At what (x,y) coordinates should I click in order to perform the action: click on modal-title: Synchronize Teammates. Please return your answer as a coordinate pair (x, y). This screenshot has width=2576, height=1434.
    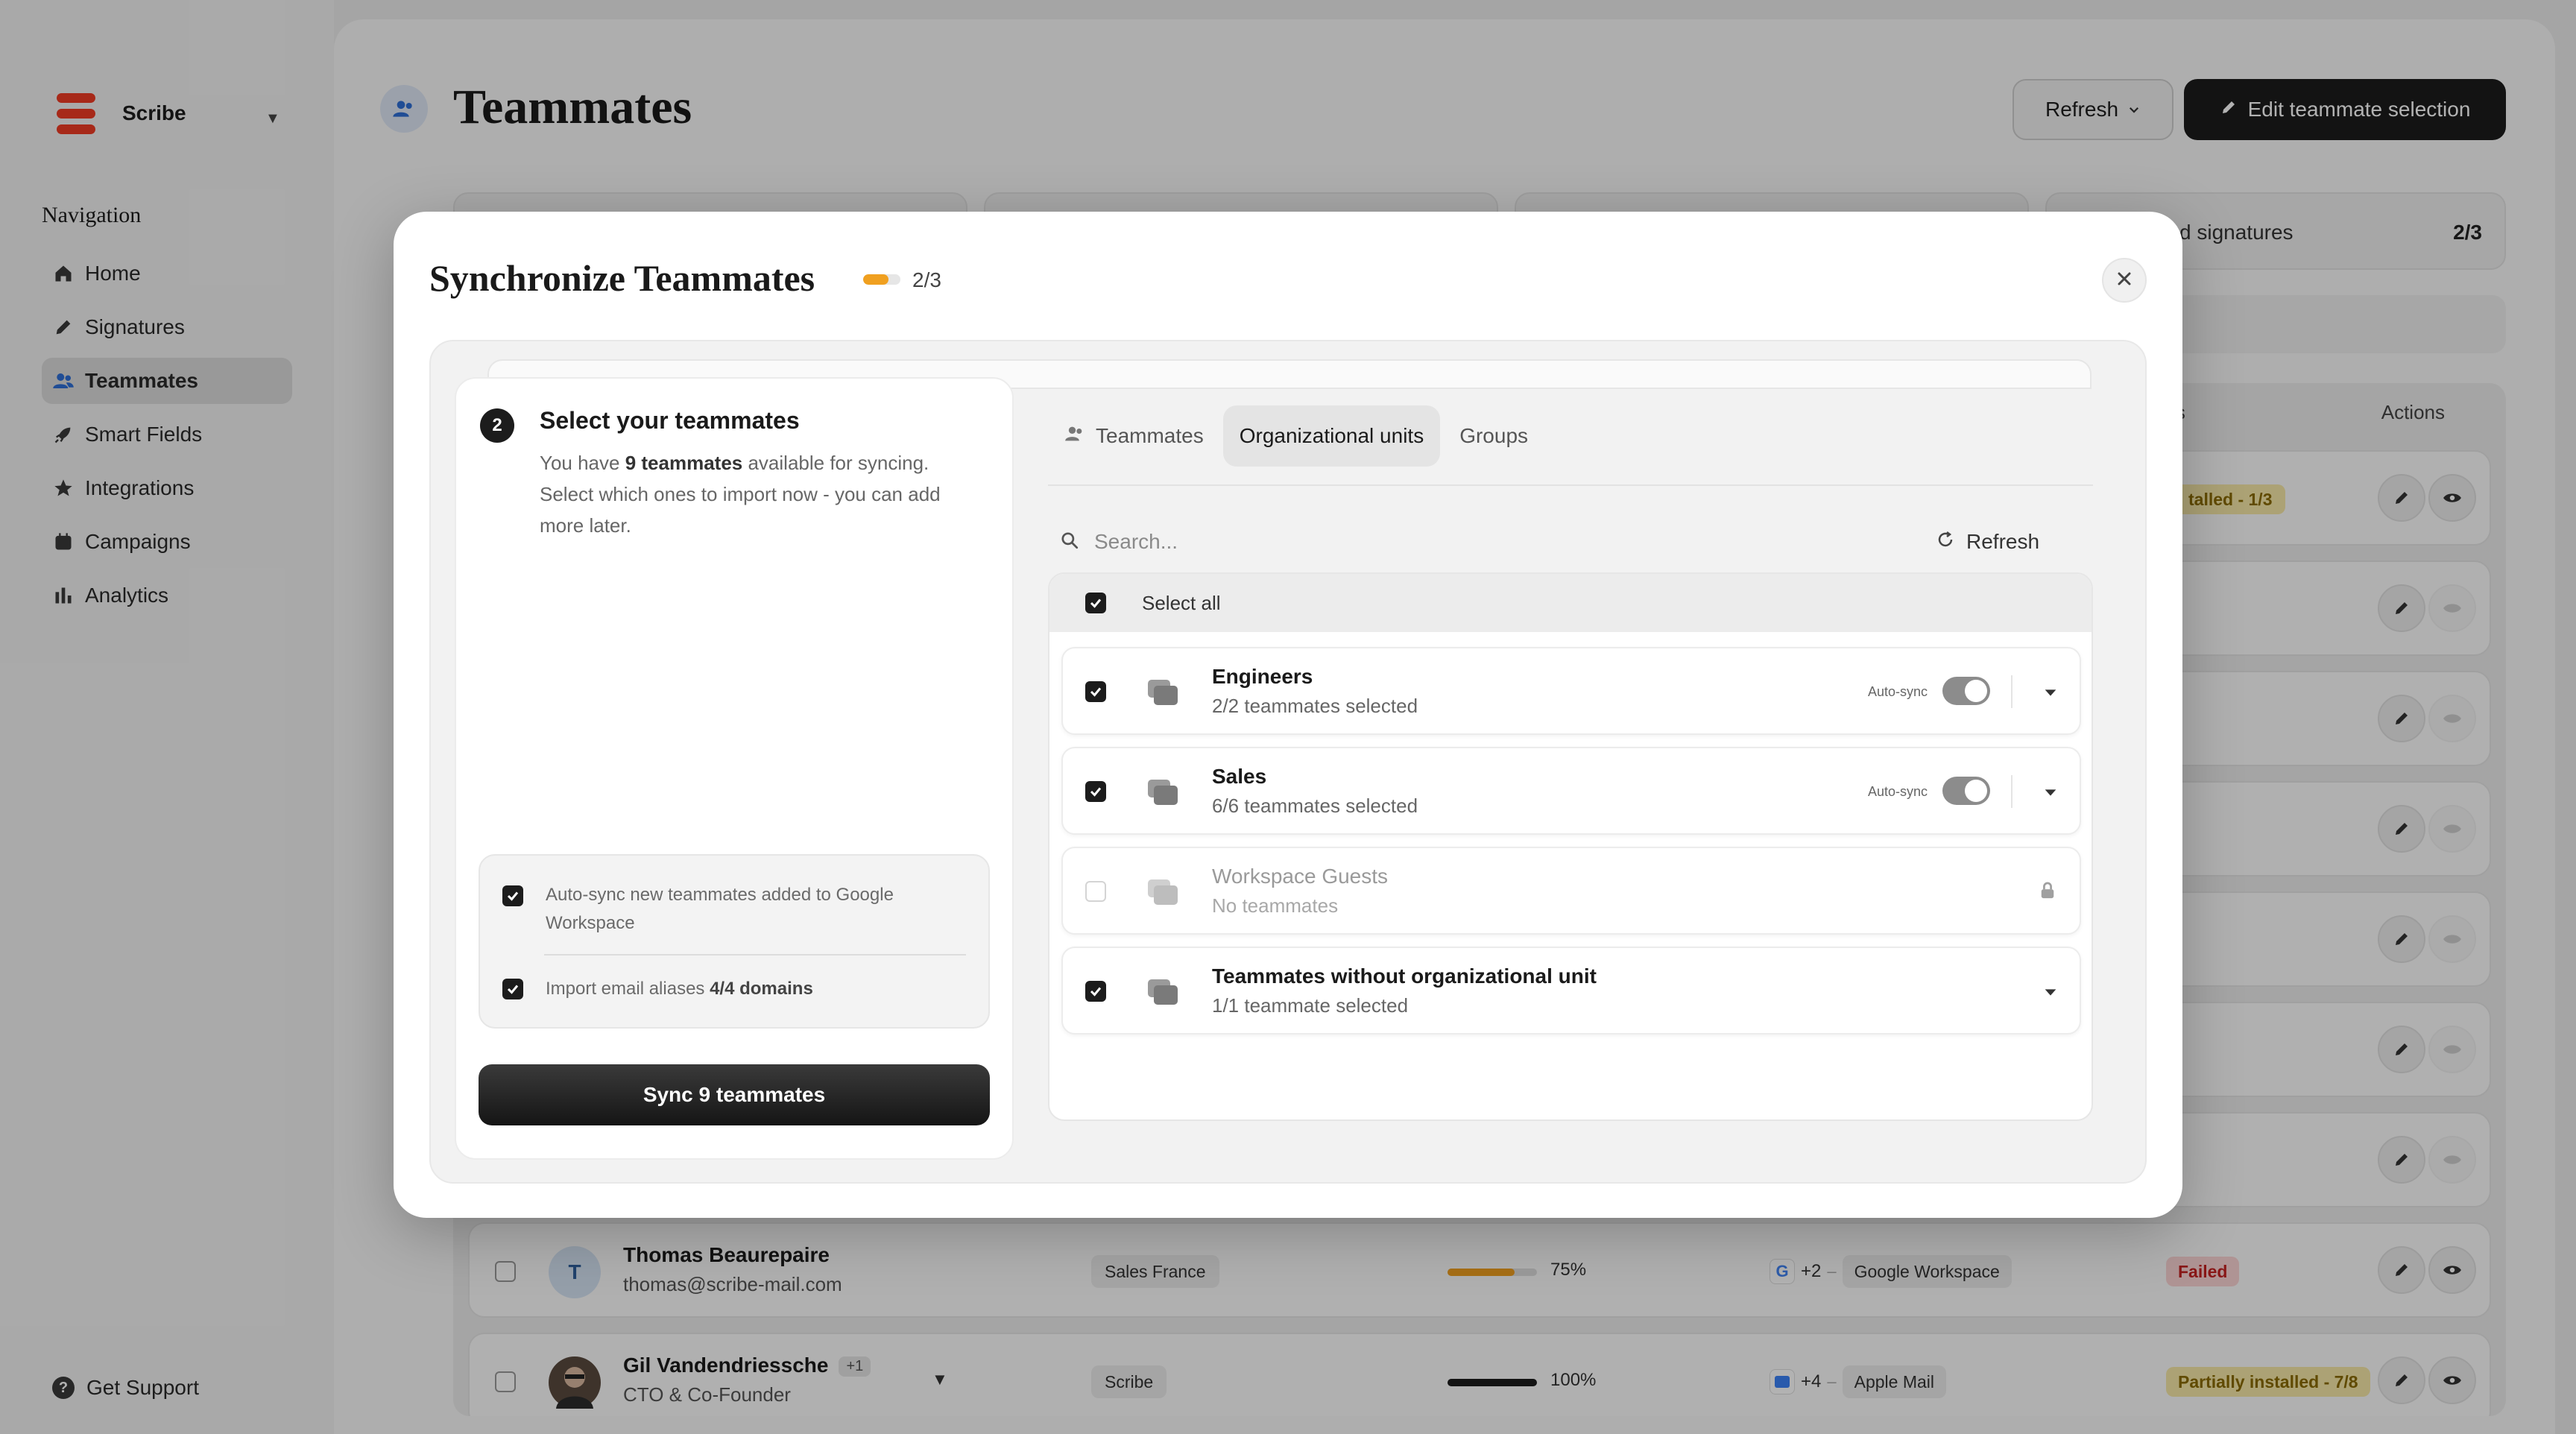
    Looking at the image, I should click on (622, 278).